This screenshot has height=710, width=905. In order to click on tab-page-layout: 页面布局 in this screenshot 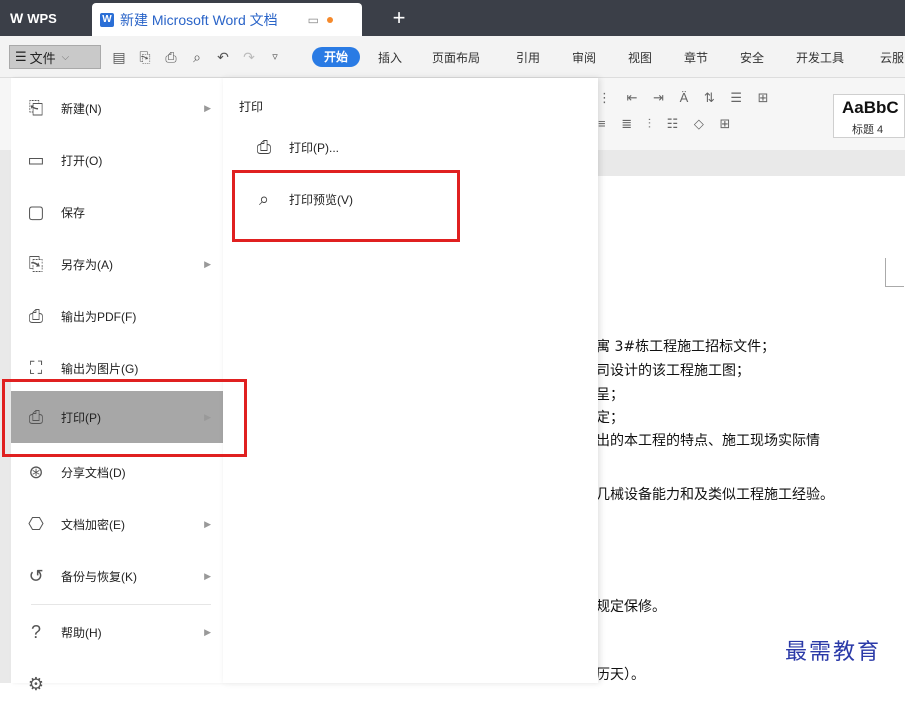, I will do `click(456, 57)`.